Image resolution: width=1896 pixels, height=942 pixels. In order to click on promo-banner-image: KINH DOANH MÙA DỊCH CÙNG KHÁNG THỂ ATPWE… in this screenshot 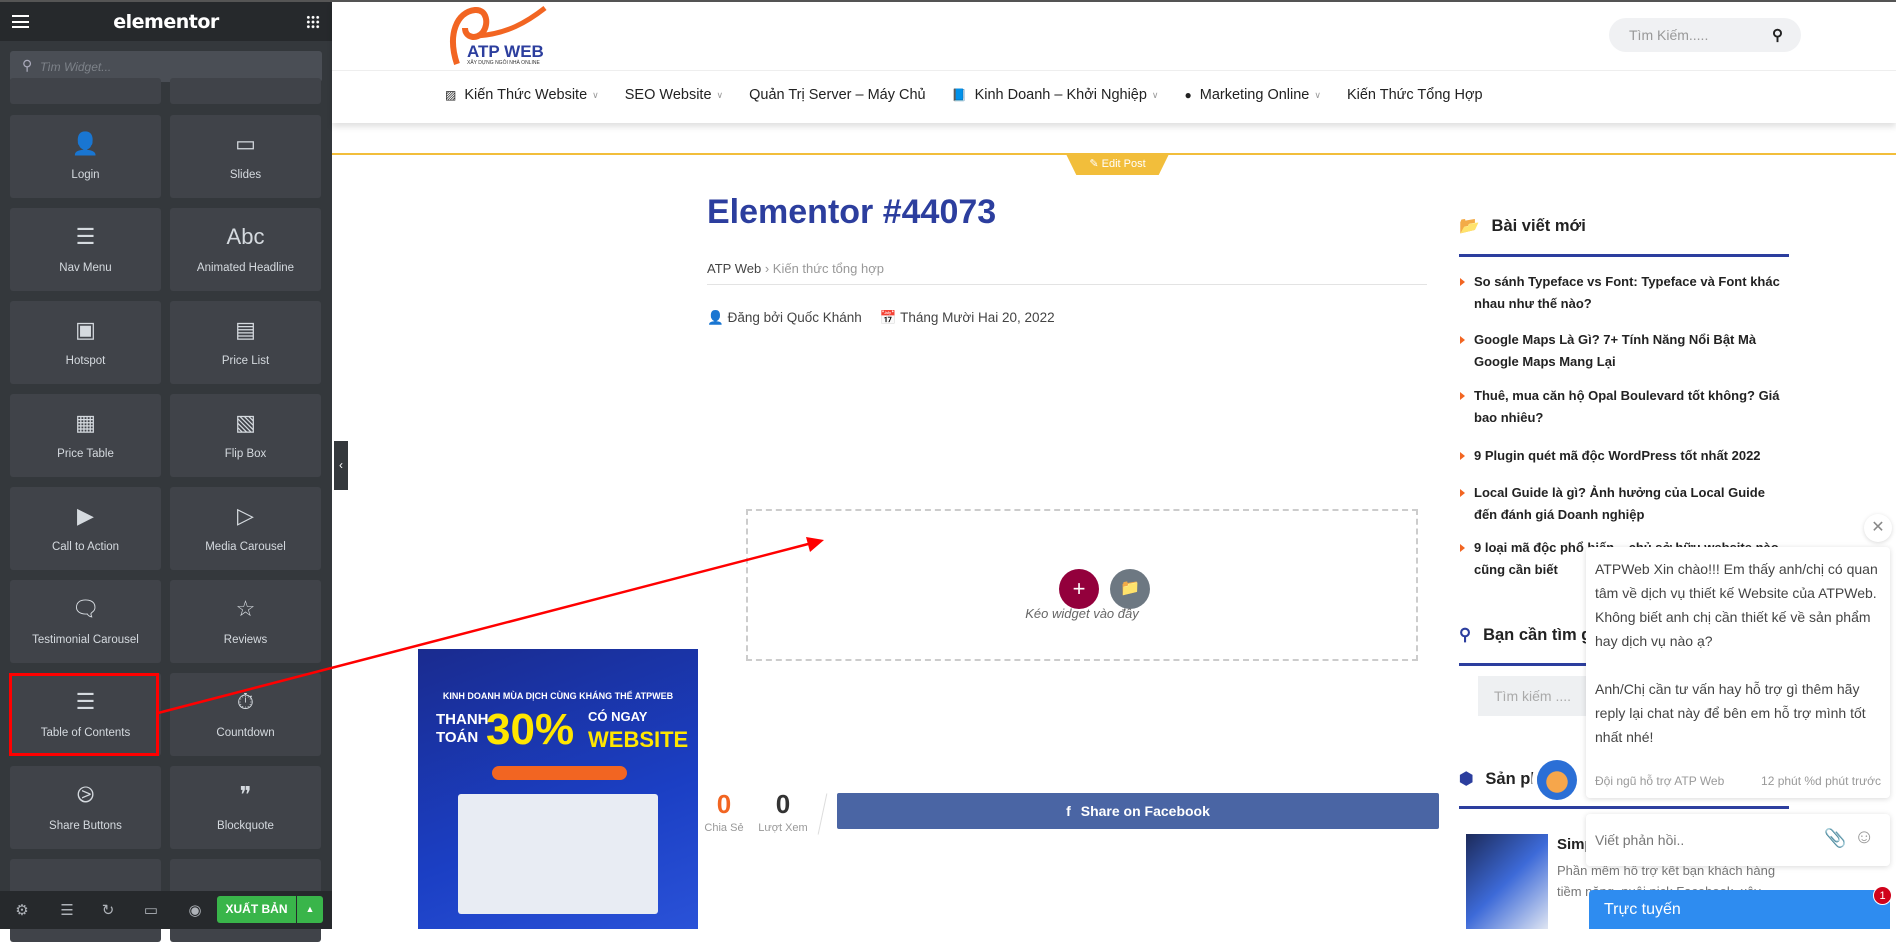, I will do `click(558, 789)`.